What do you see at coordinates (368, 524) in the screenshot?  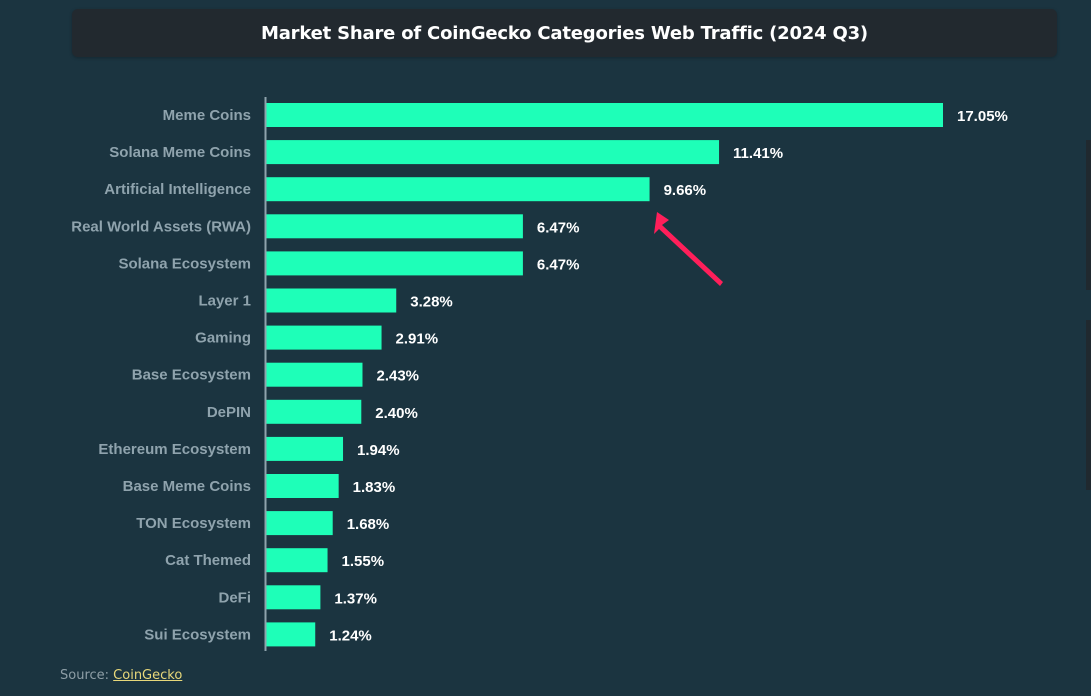 I see `value-label: 1.68%` at bounding box center [368, 524].